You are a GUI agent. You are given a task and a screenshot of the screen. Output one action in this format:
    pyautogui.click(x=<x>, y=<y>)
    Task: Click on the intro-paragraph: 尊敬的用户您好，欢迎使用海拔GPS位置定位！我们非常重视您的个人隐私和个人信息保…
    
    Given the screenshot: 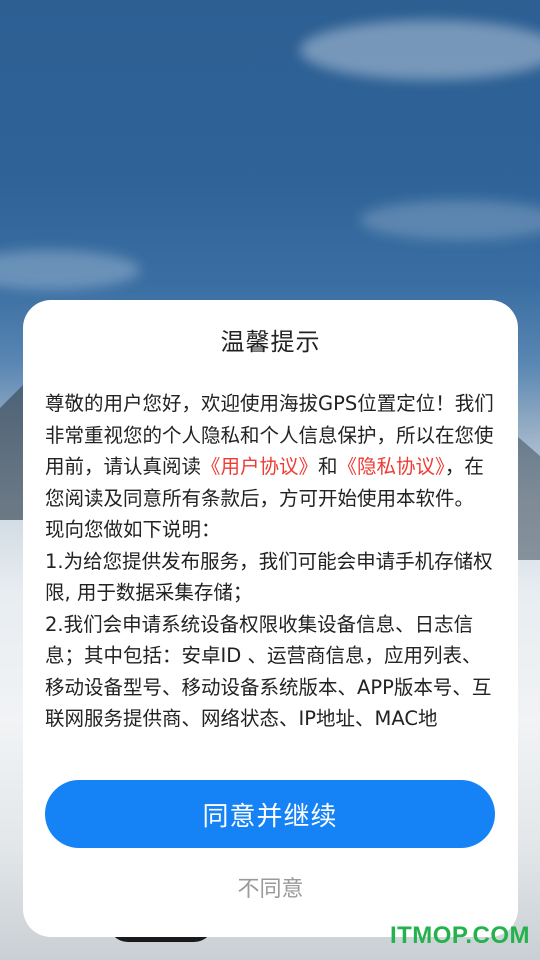 What is the action you would take?
    pyautogui.click(x=270, y=451)
    